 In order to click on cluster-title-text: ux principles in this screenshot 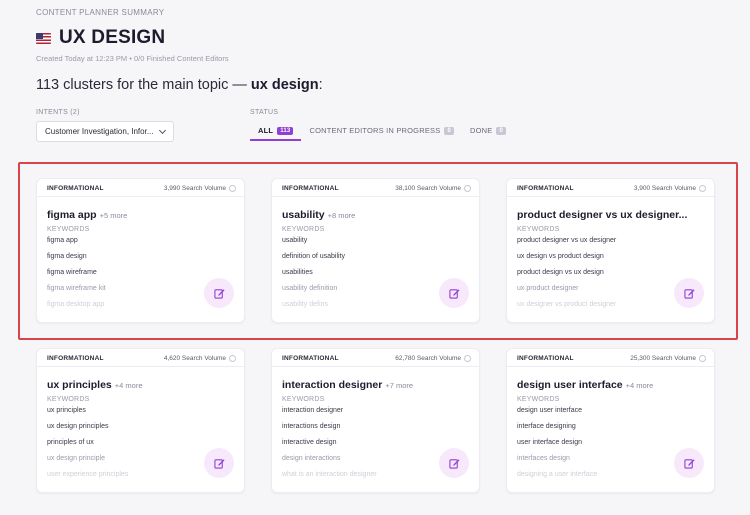, I will do `click(79, 385)`.